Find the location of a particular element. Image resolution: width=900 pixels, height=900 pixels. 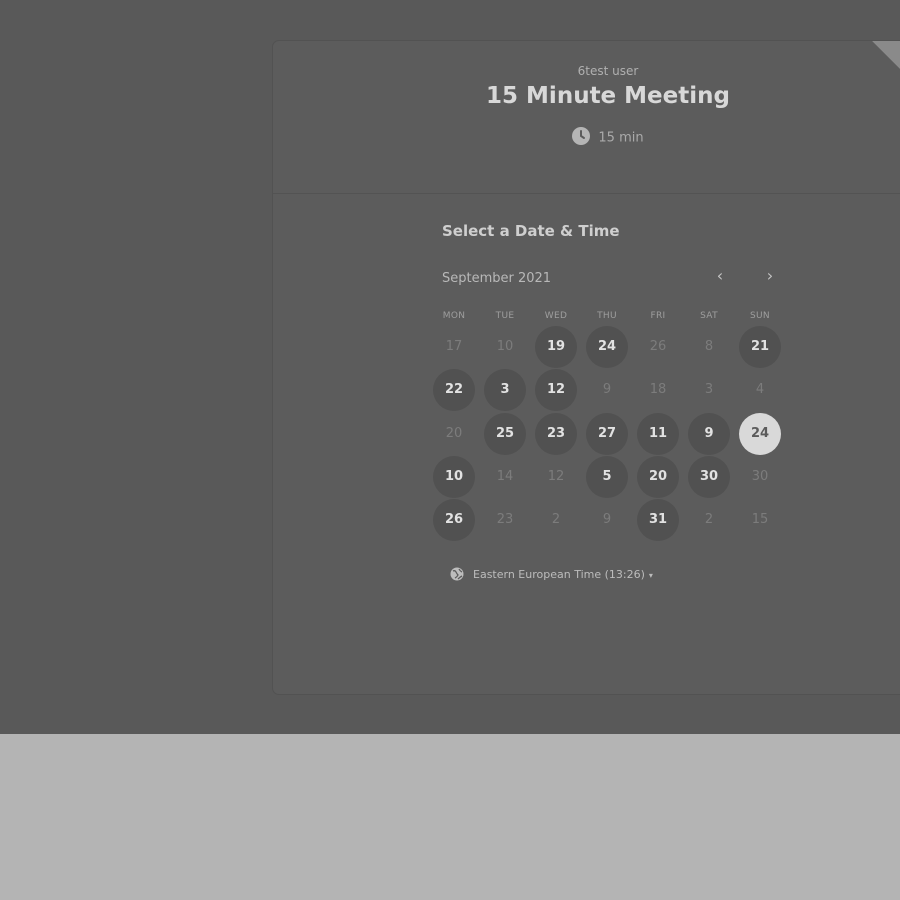

unavailable-day: 30 is located at coordinates (760, 476).